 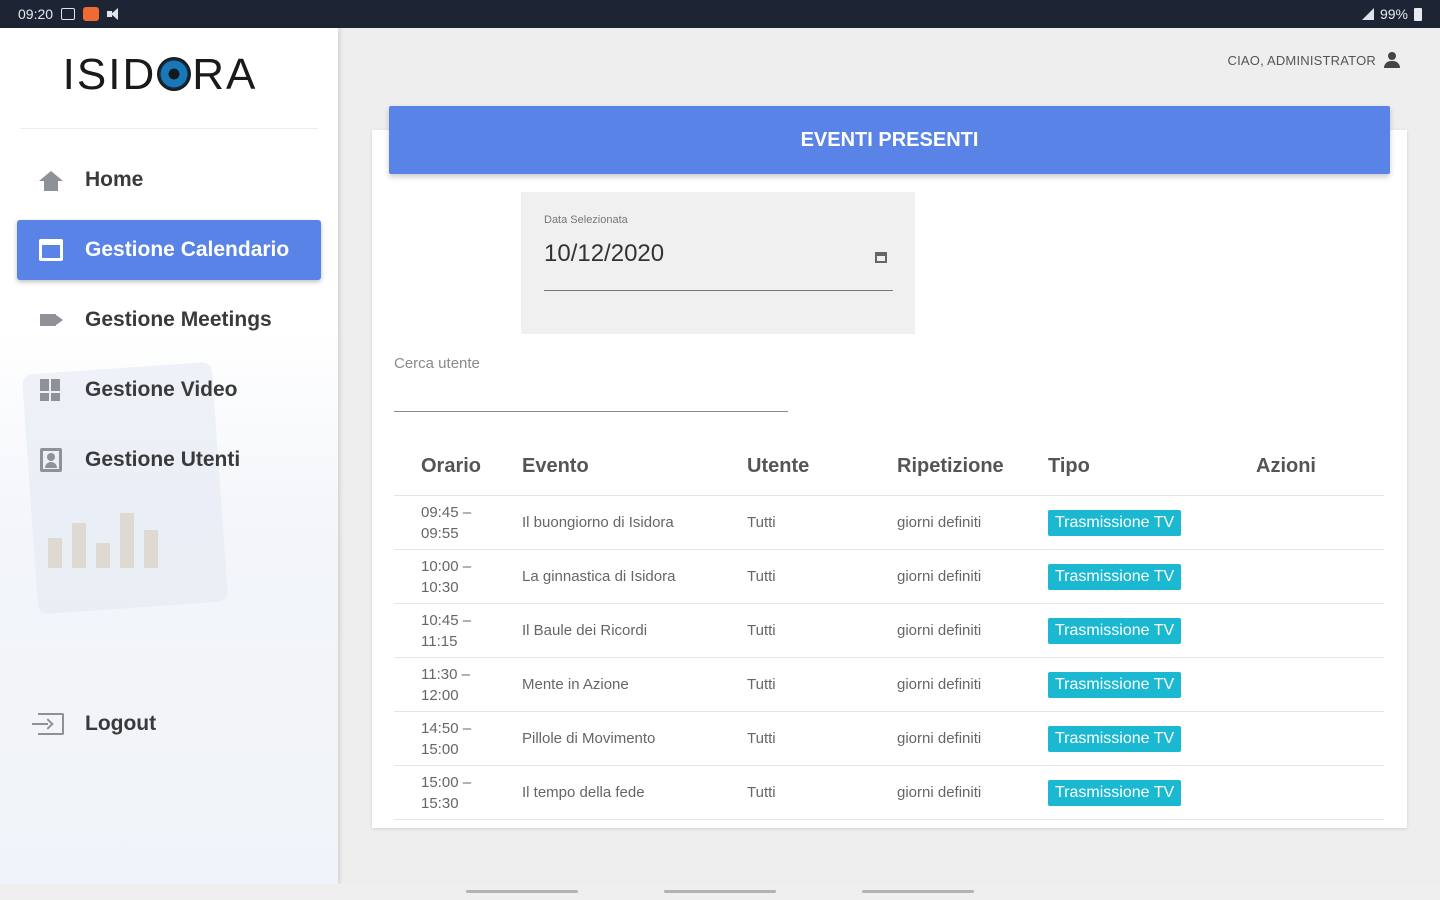 What do you see at coordinates (114, 179) in the screenshot?
I see `sidebar-item-label: Home` at bounding box center [114, 179].